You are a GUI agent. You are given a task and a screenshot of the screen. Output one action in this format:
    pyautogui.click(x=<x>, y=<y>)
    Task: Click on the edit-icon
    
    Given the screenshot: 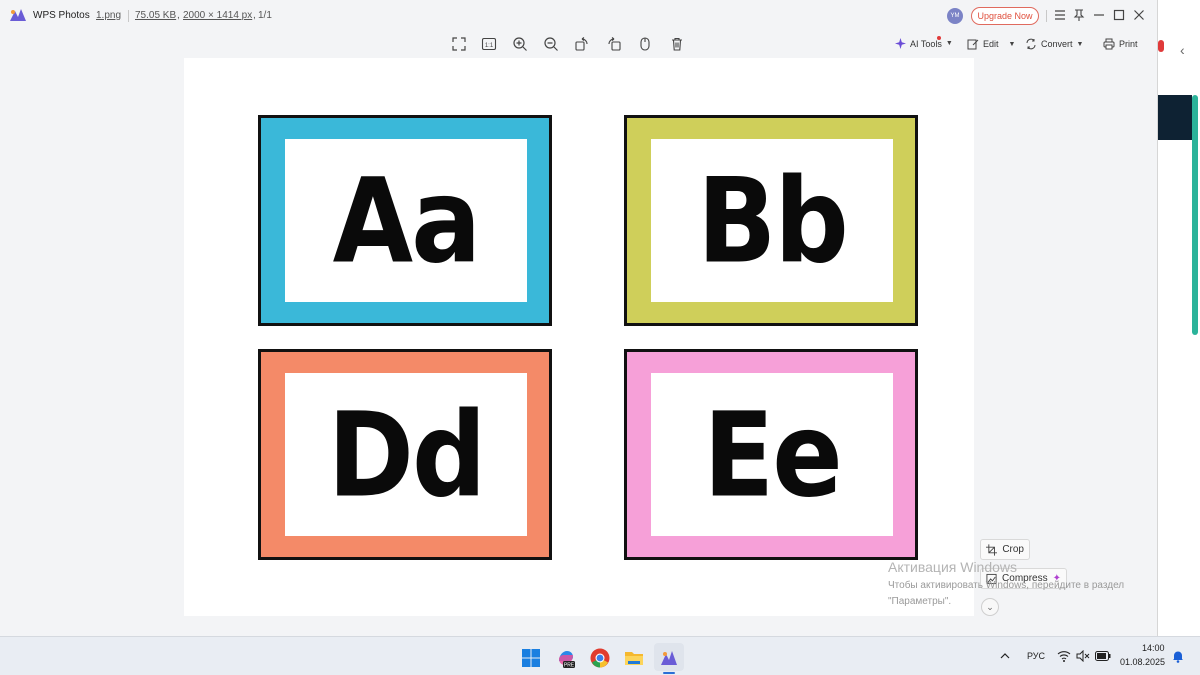 What is the action you would take?
    pyautogui.click(x=973, y=44)
    